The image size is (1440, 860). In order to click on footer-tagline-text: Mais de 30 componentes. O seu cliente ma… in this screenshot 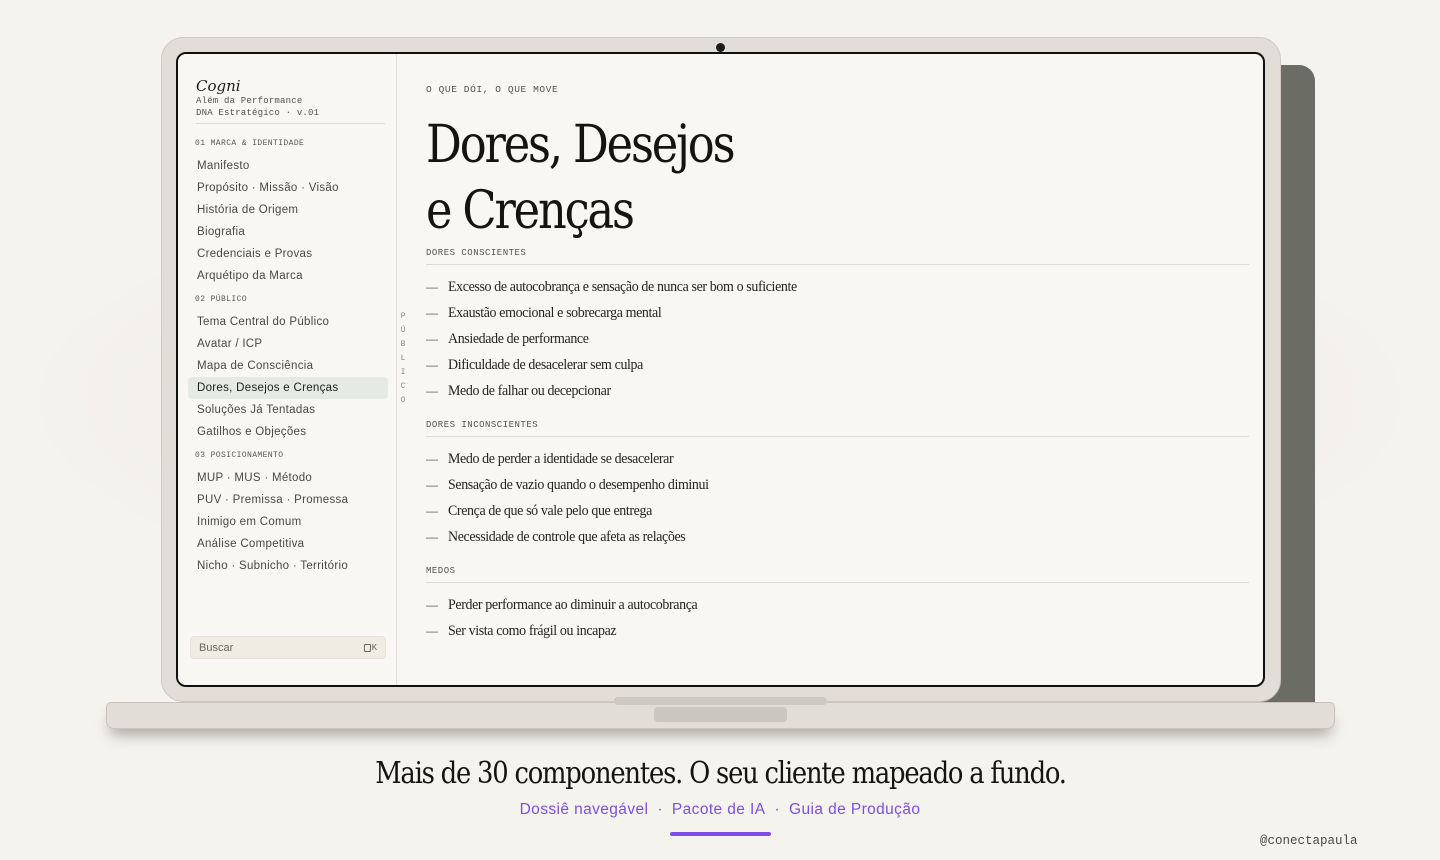, I will do `click(720, 773)`.